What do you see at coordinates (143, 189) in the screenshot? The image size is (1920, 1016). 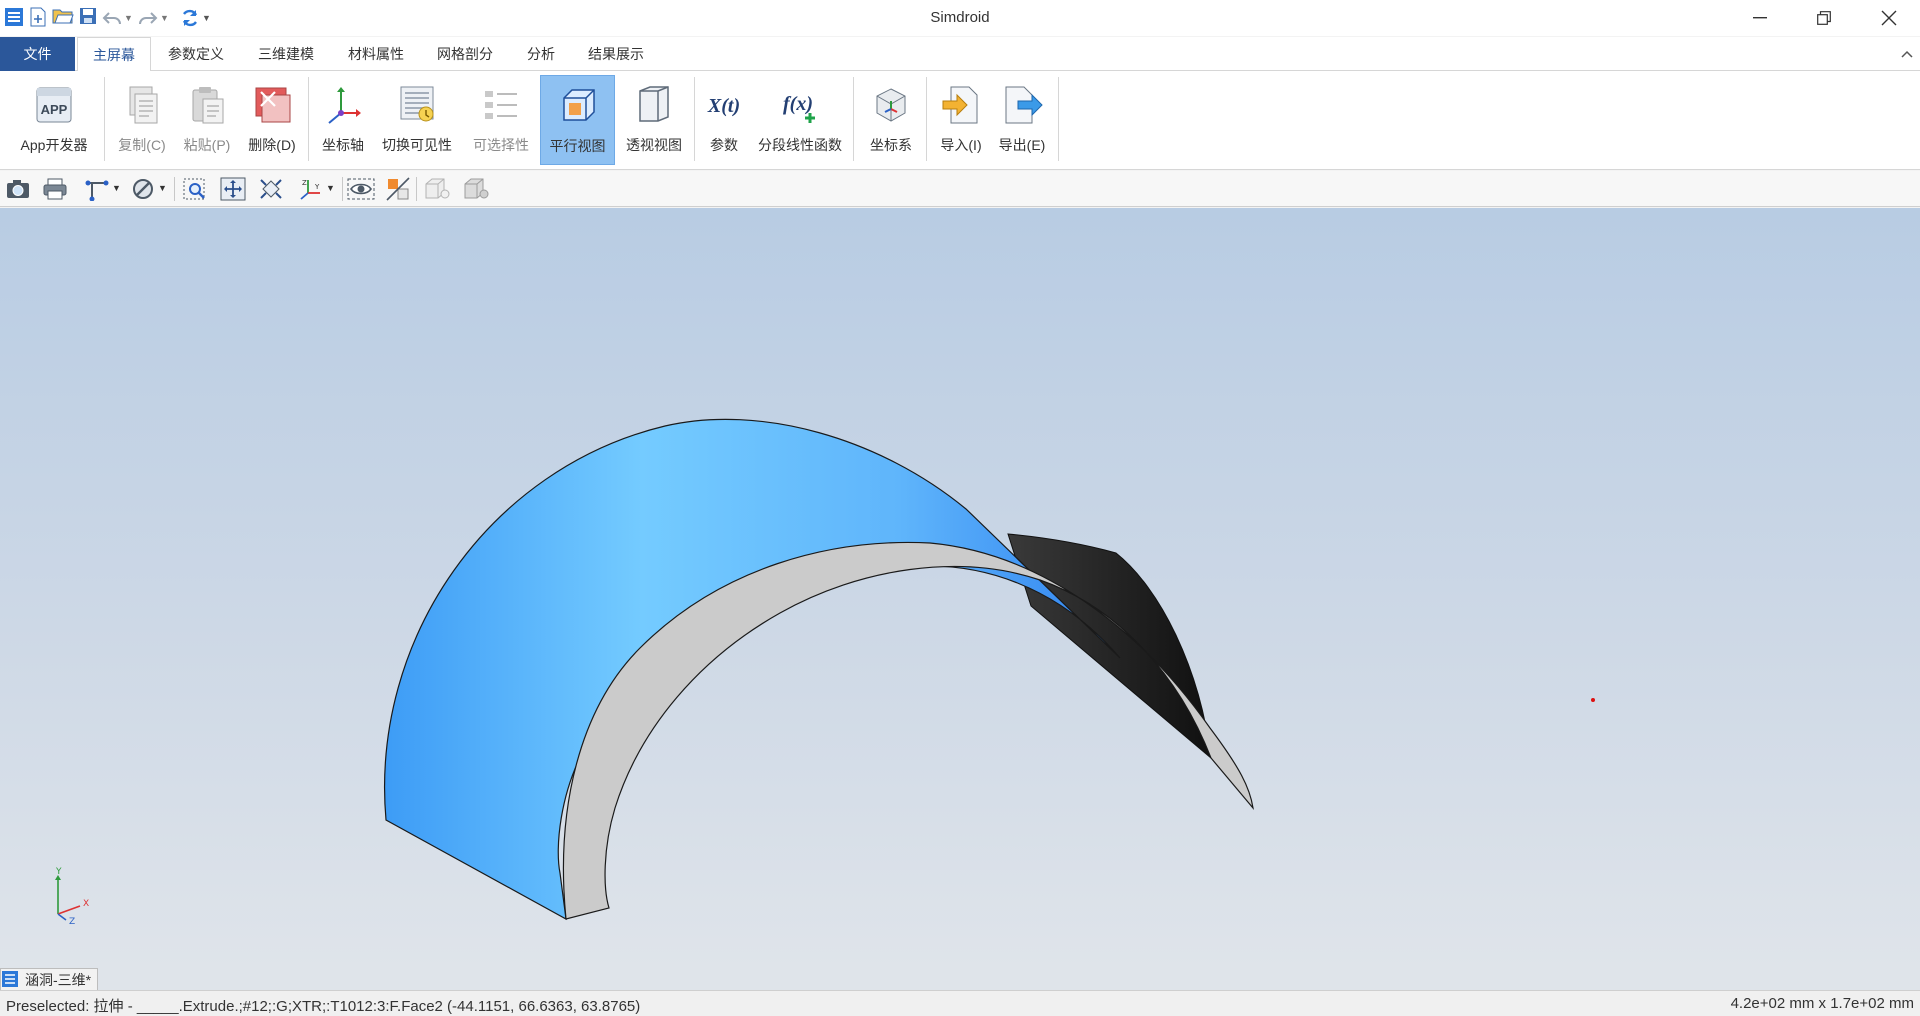 I see `clip-plane-icon` at bounding box center [143, 189].